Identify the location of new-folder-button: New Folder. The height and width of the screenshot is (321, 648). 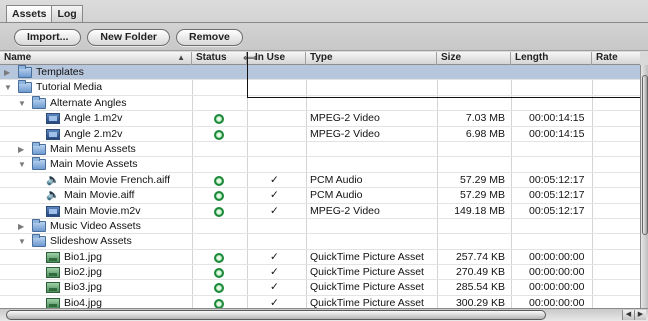
(129, 37).